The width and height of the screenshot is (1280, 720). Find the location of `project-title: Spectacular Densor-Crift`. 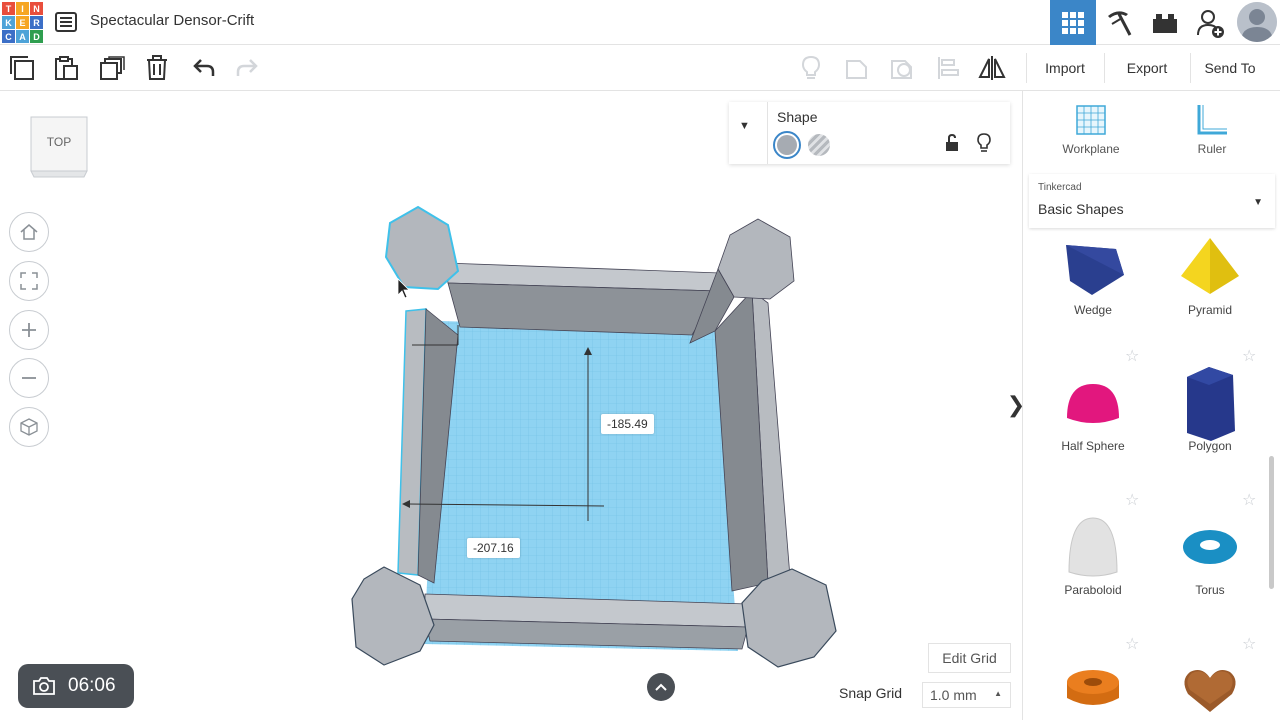

project-title: Spectacular Densor-Crift is located at coordinates (172, 20).